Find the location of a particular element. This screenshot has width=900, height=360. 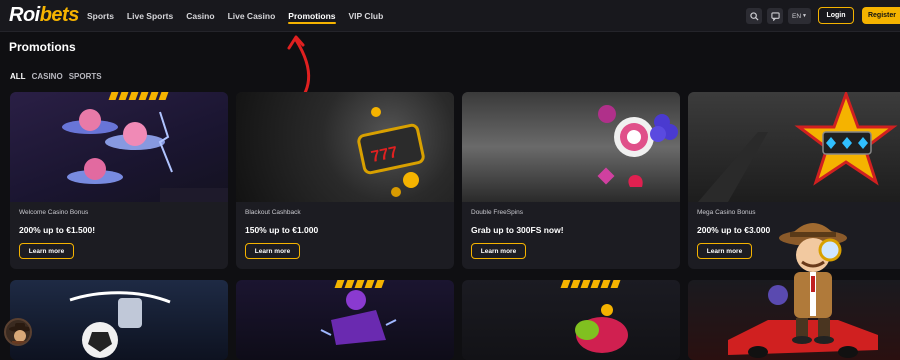

promo-image-welcome is located at coordinates (119, 147).